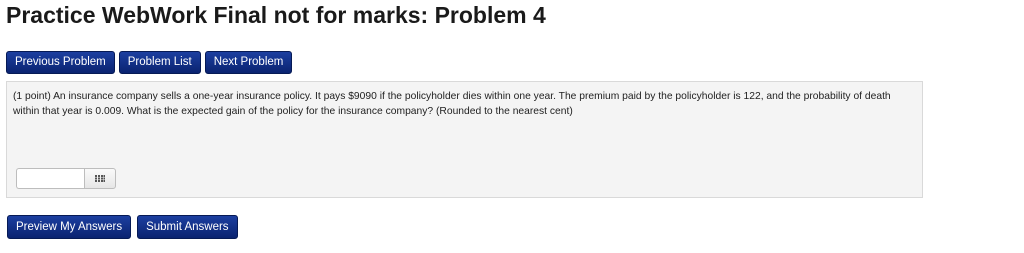 This screenshot has height=253, width=1024. I want to click on problem-list-button: Problem List, so click(159, 62).